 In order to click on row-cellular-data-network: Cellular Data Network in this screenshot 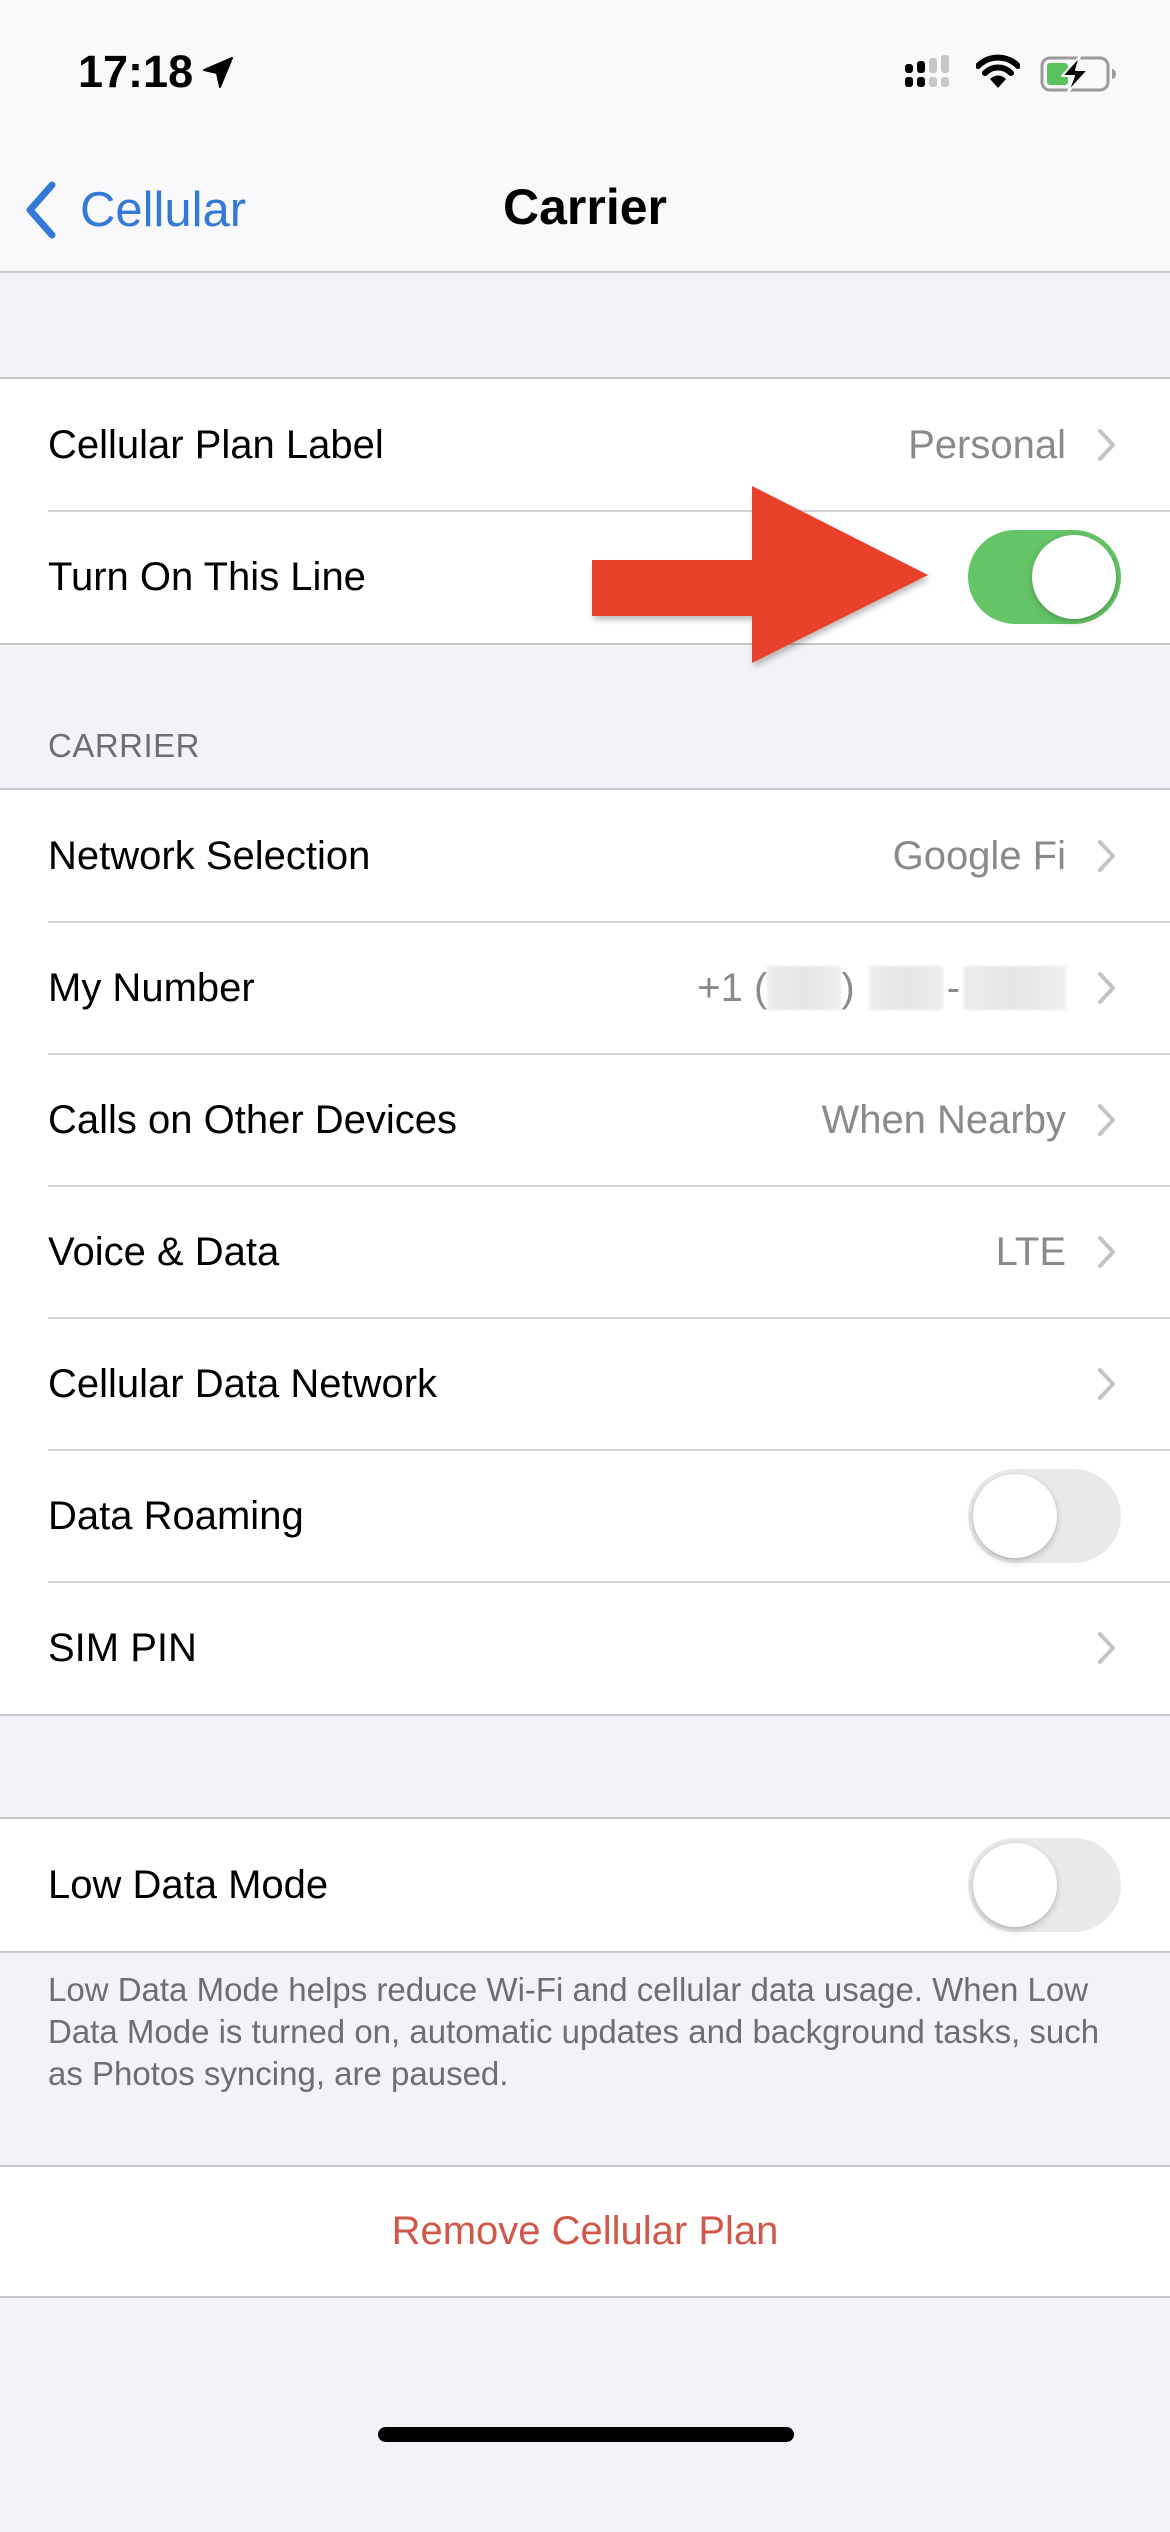, I will do `click(585, 1383)`.